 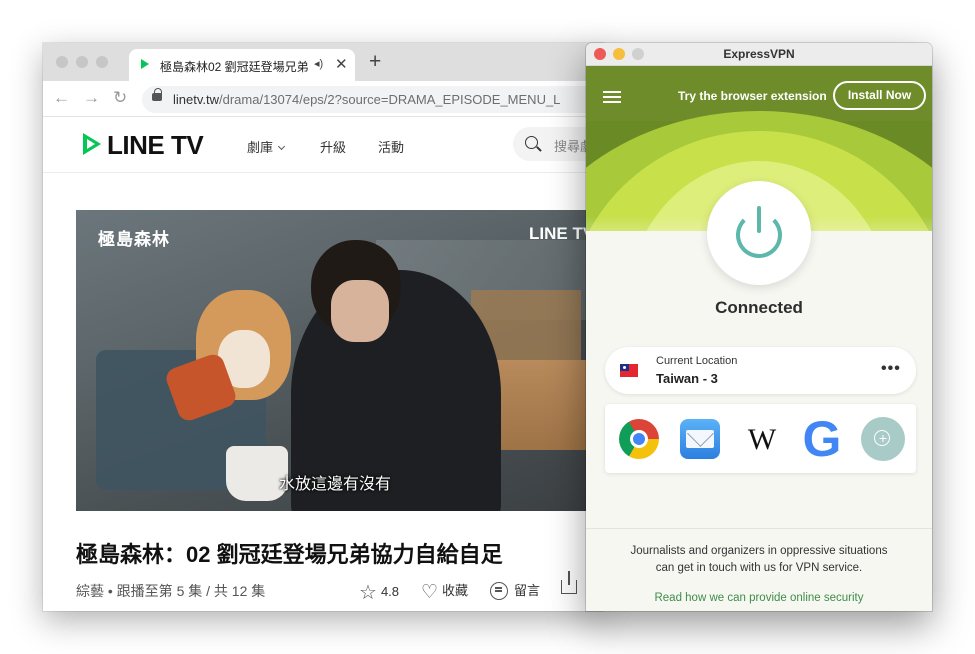 What do you see at coordinates (145, 64) in the screenshot?
I see `line-tv-favicon-icon` at bounding box center [145, 64].